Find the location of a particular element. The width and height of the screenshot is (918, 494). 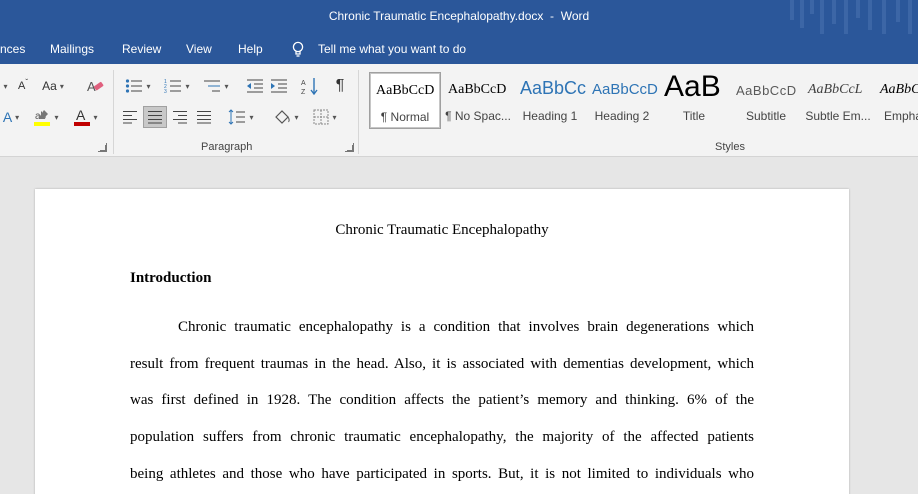

style-title: AaB Title is located at coordinates (694, 100).